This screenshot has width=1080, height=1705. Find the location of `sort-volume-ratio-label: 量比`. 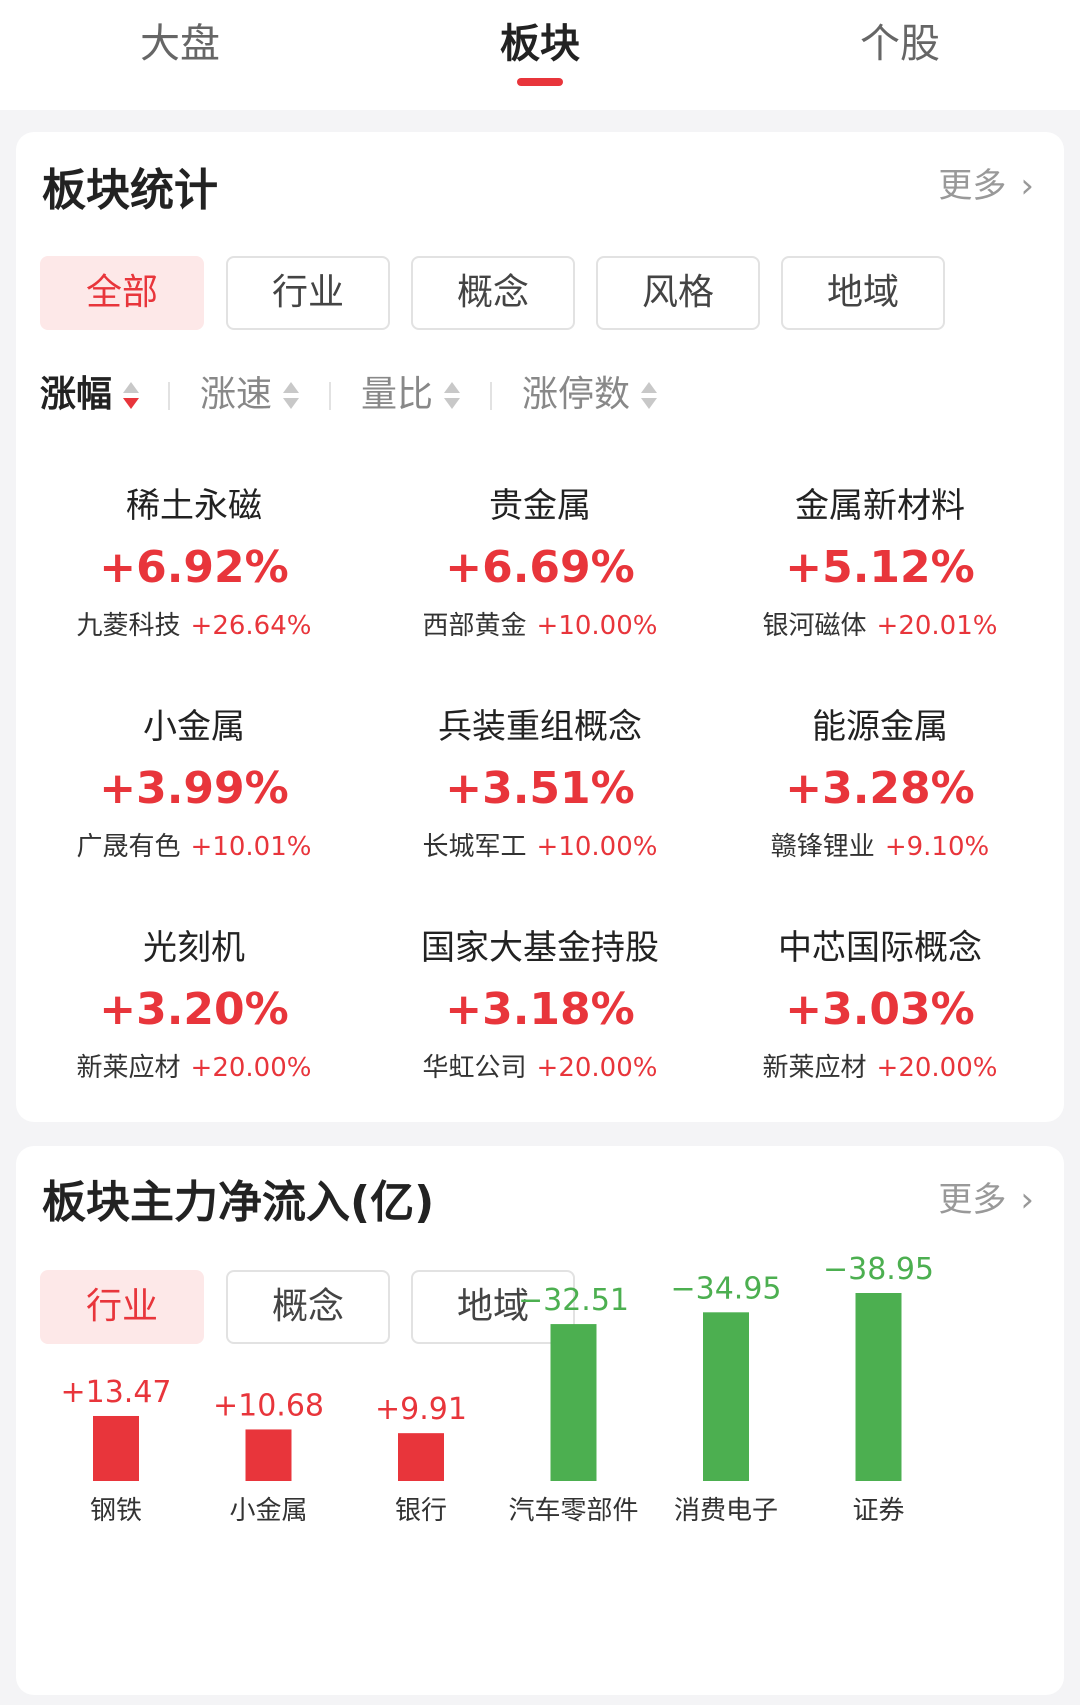

sort-volume-ratio-label: 量比 is located at coordinates (397, 394).